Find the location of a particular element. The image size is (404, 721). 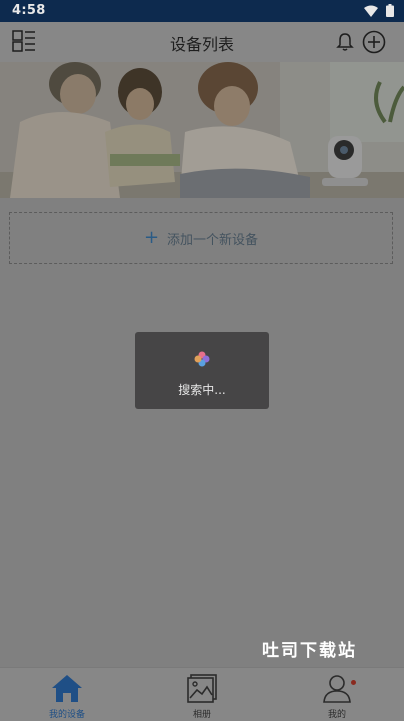

profile-icon is located at coordinates (337, 689).